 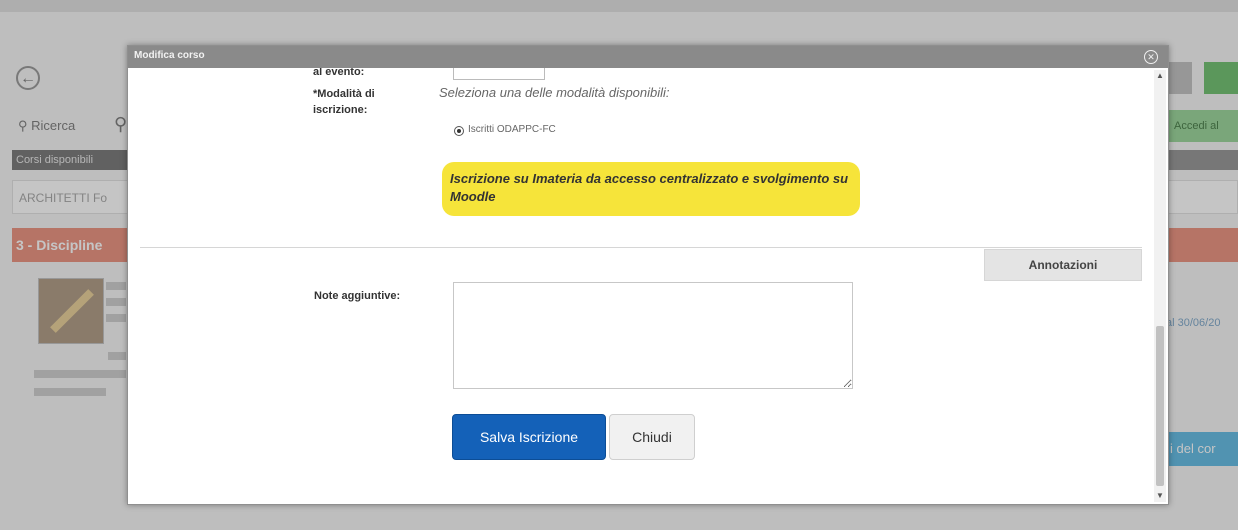 I want to click on dialog-titlebar: Modifica corso ✕, so click(x=648, y=57).